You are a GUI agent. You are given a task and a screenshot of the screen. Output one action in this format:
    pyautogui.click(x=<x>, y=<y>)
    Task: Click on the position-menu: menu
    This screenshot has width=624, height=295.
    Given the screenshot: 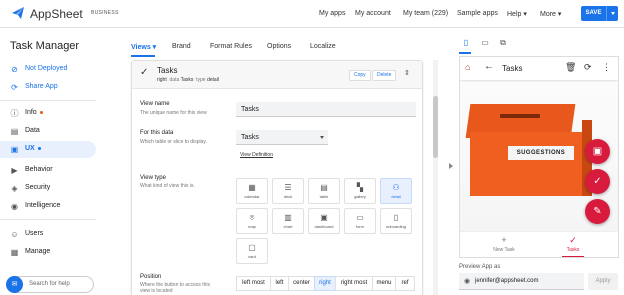 What is the action you would take?
    pyautogui.click(x=384, y=283)
    